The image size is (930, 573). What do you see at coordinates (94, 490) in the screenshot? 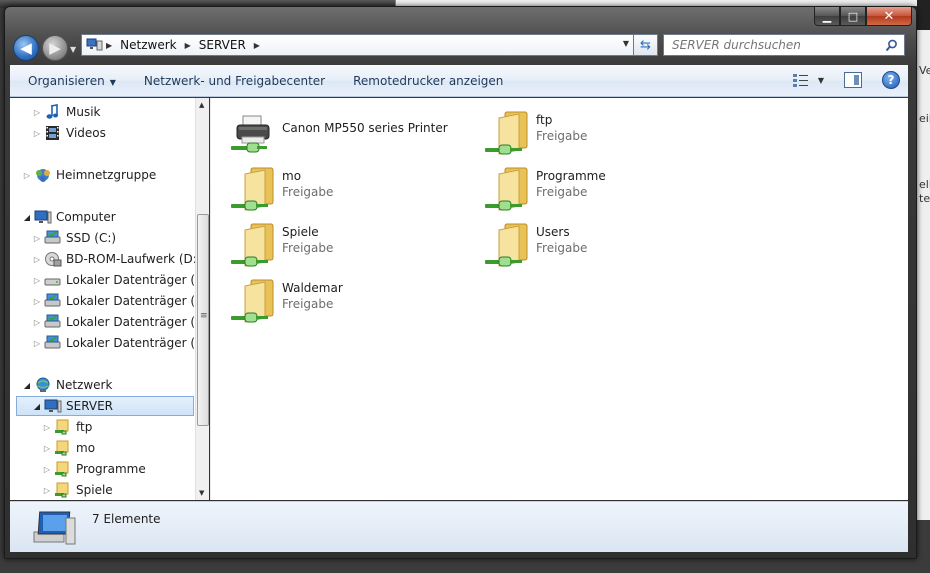
I see `nav-item-label: Spiele` at bounding box center [94, 490].